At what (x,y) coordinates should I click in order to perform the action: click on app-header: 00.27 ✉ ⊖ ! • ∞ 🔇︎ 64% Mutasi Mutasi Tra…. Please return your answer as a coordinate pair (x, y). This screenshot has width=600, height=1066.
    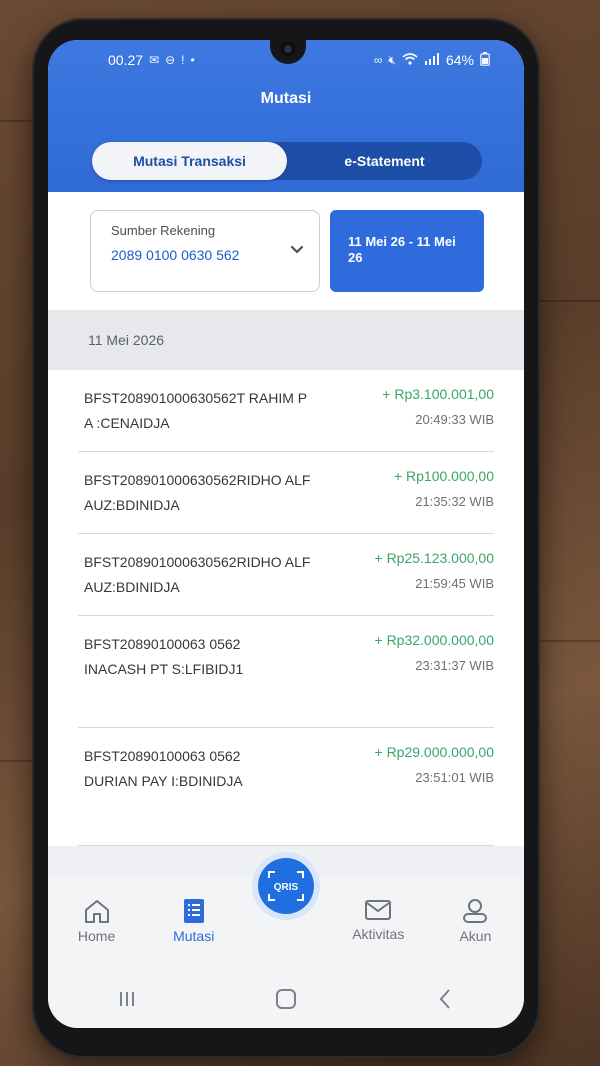
    Looking at the image, I should click on (286, 116).